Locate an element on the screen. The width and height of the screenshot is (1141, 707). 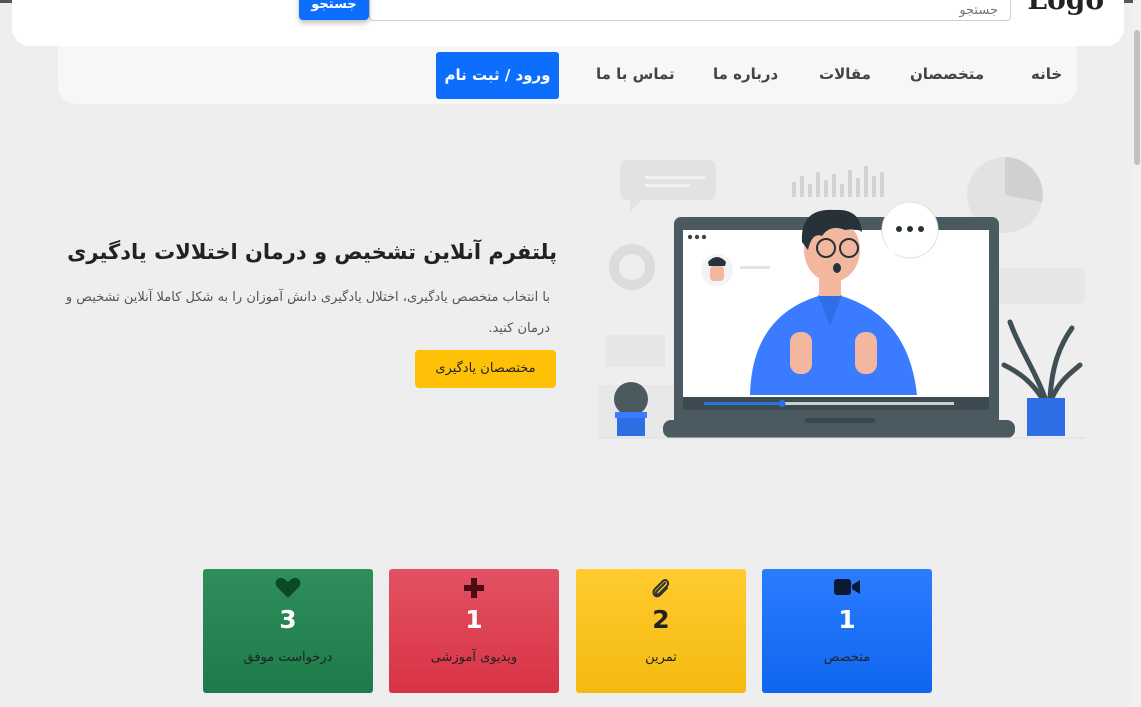
header-bar: جستجو Logo is located at coordinates (568, 23).